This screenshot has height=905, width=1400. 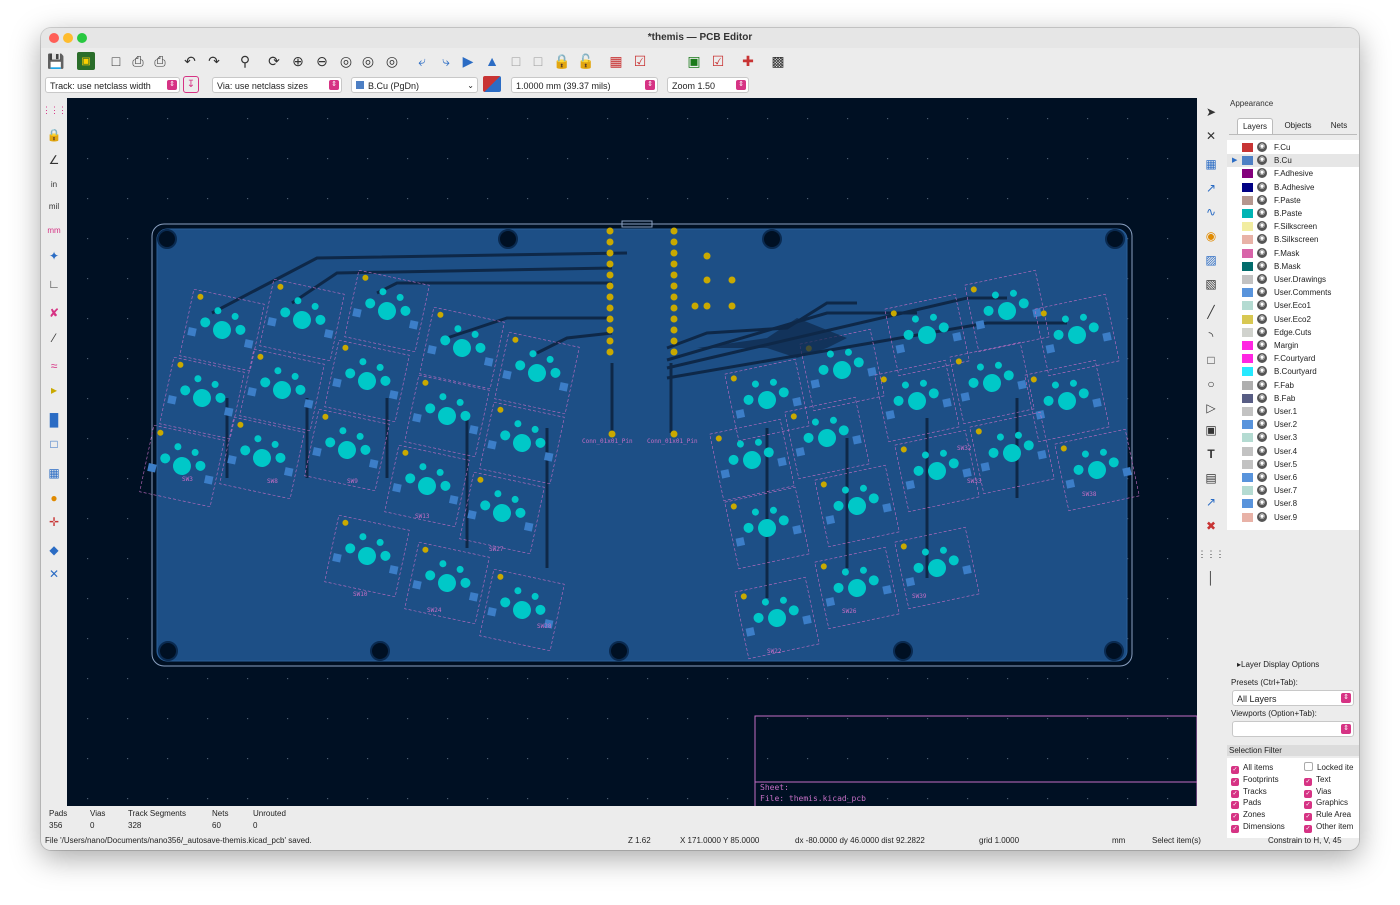 What do you see at coordinates (54, 206) in the screenshot?
I see `mil-units-icon: mil` at bounding box center [54, 206].